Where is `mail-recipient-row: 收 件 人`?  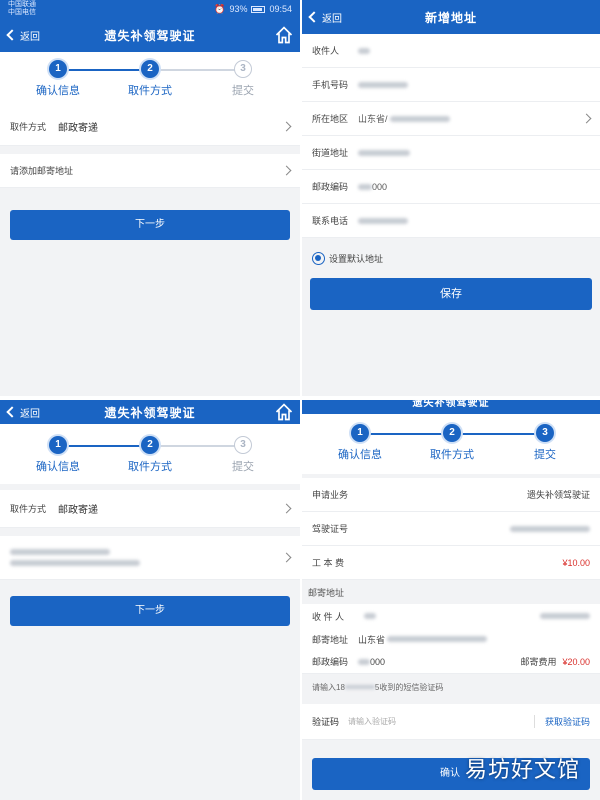
mail-recipient-row: 收 件 人 is located at coordinates (451, 616).